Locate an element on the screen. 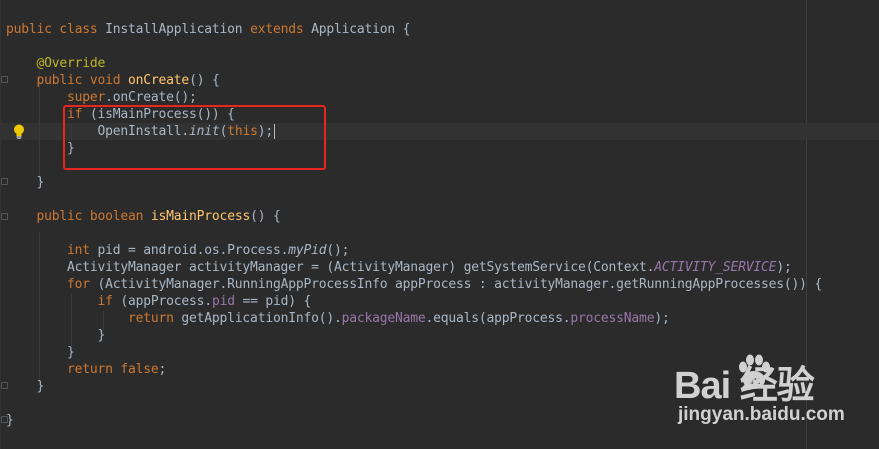  code-token: pid = android.os.Process. is located at coordinates (193, 250).